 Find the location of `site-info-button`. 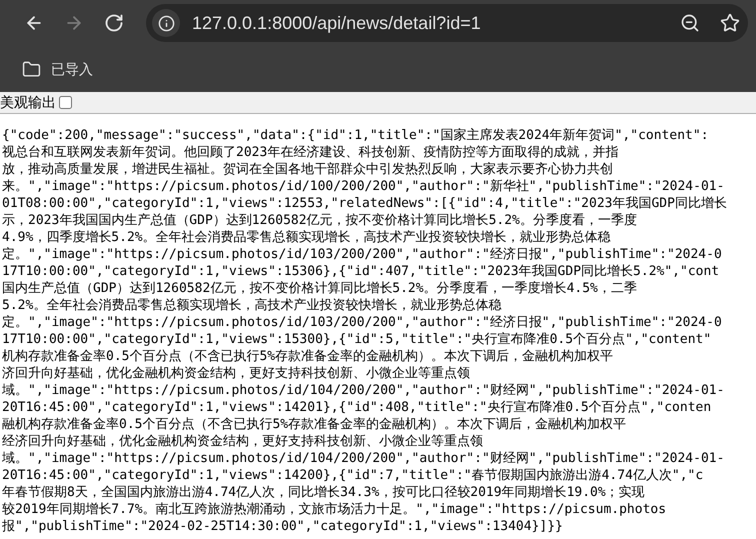

site-info-button is located at coordinates (166, 23).